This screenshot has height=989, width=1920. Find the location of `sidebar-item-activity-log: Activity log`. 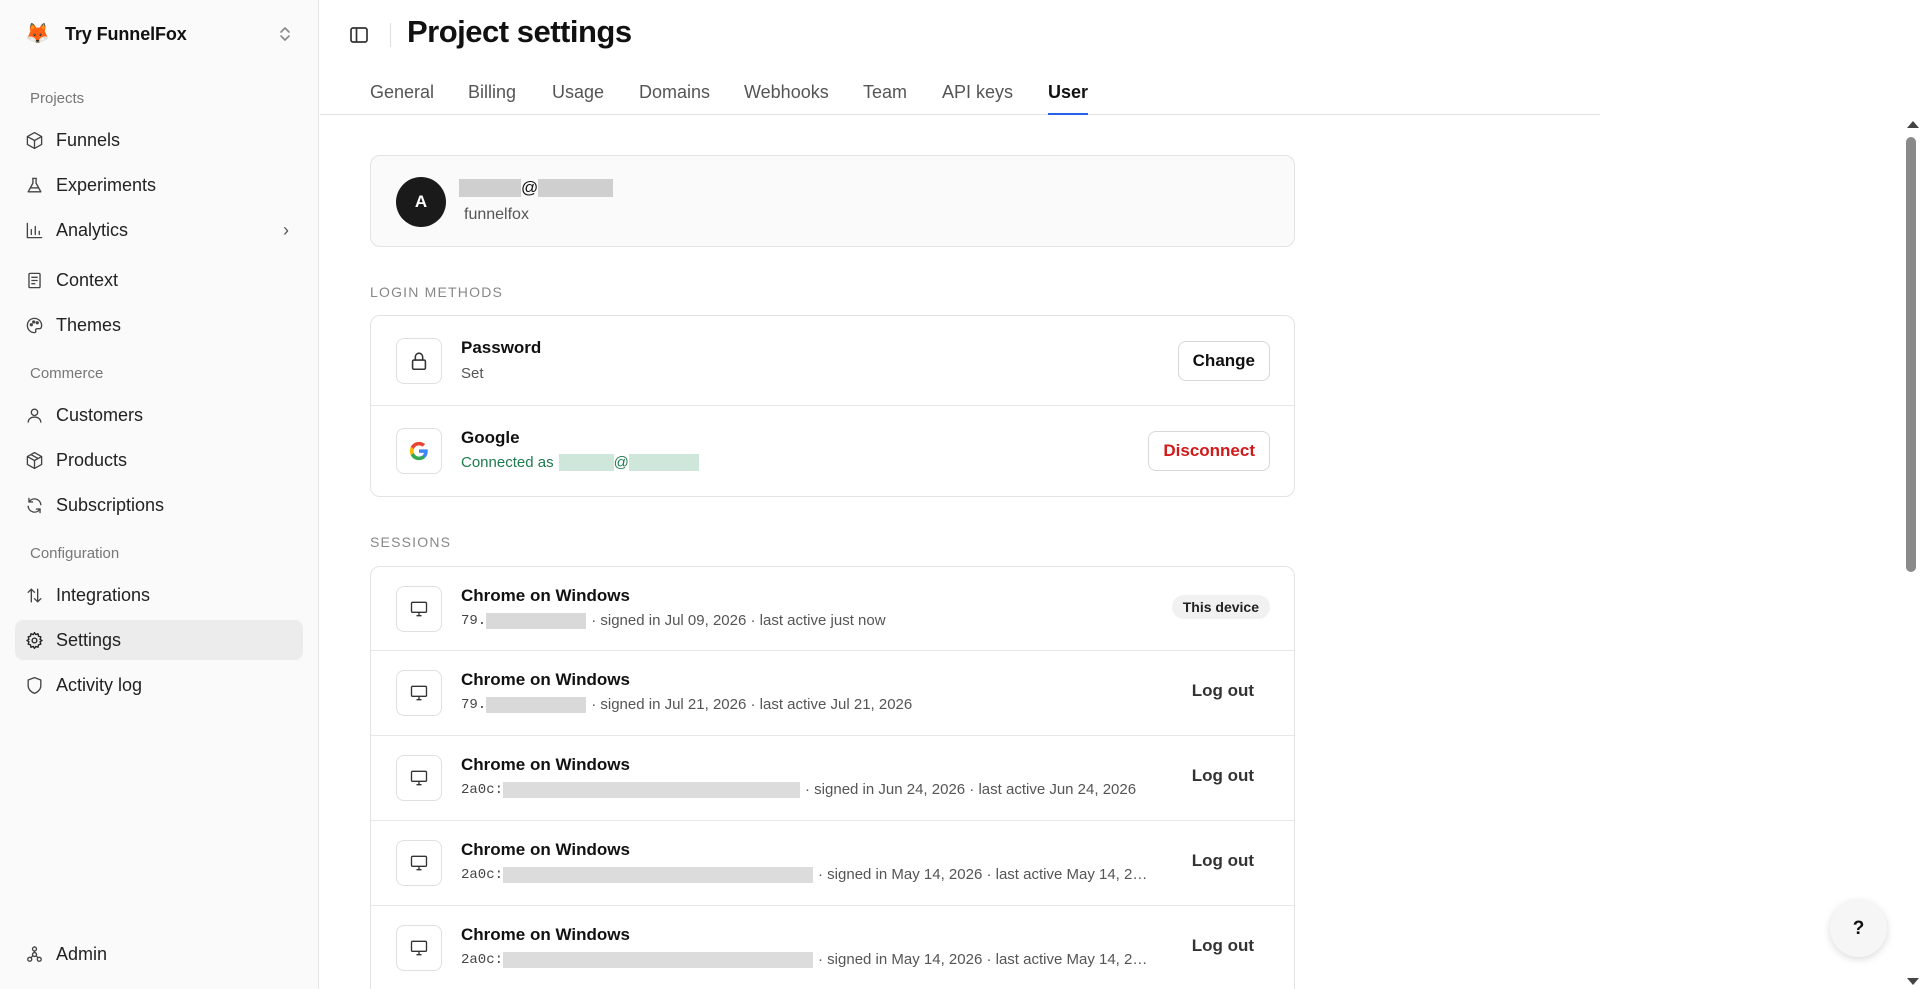

sidebar-item-activity-log: Activity log is located at coordinates (159, 685).